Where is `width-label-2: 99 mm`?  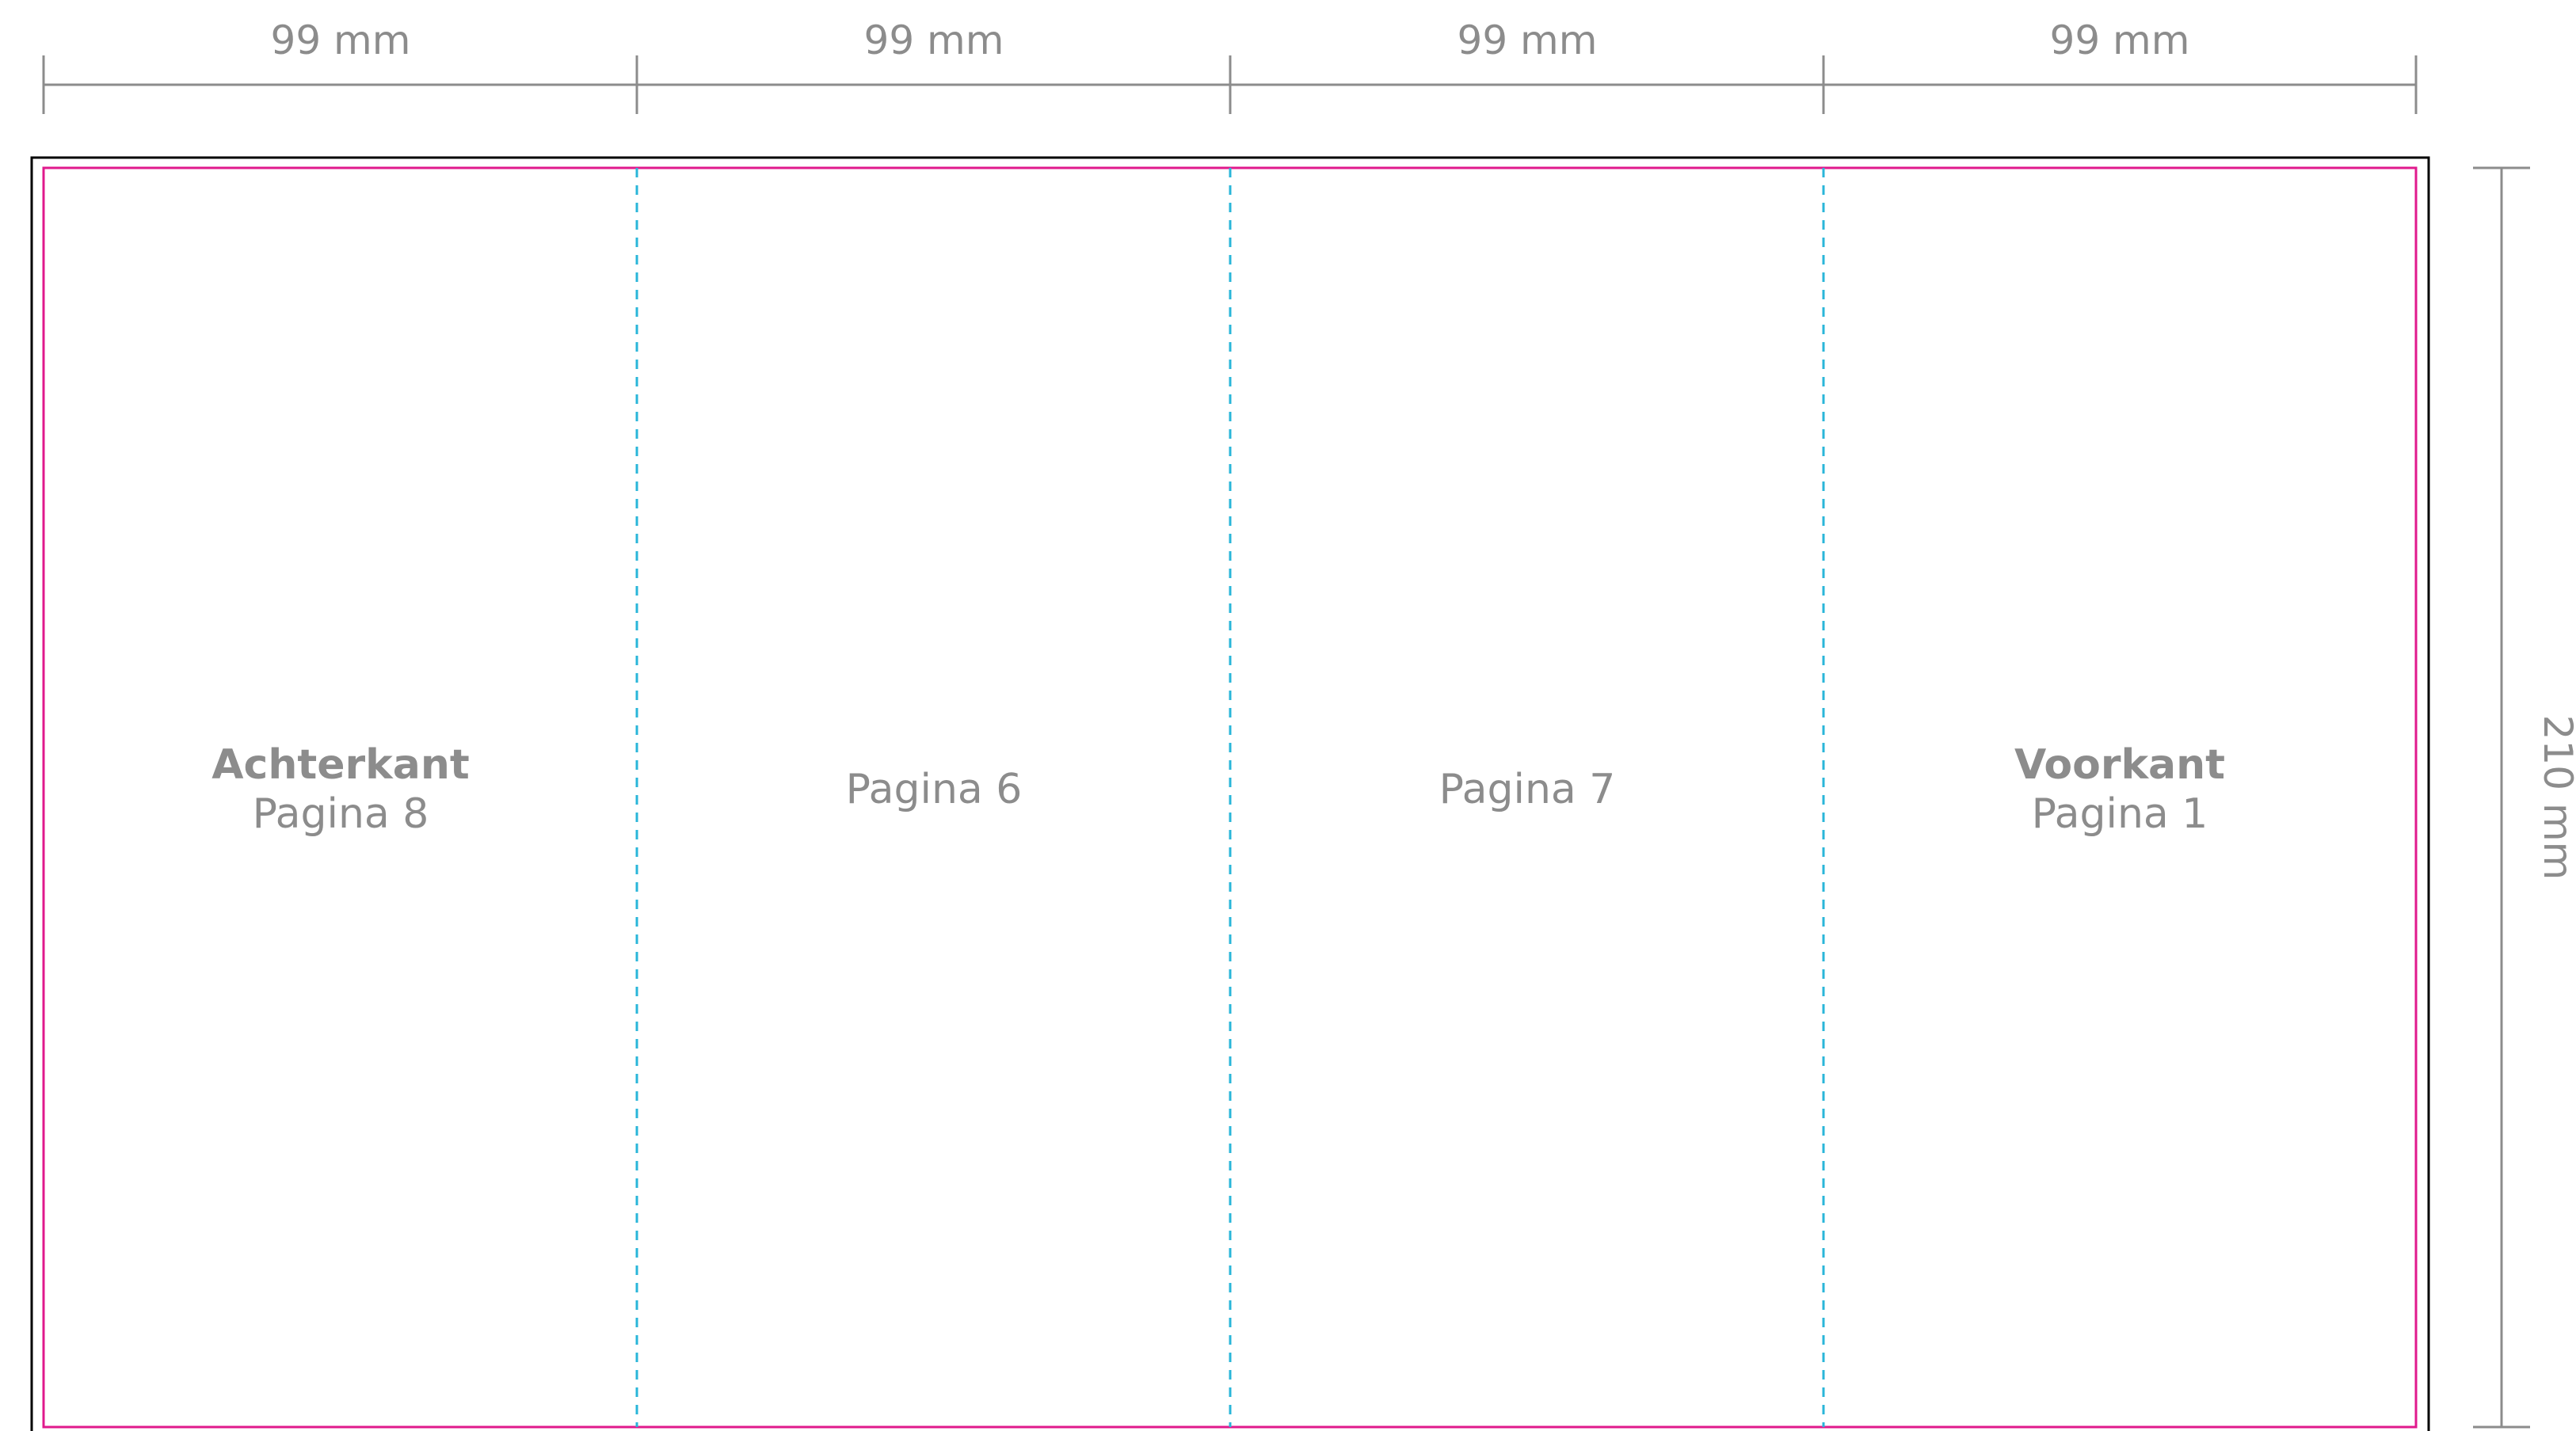 width-label-2: 99 mm is located at coordinates (934, 40).